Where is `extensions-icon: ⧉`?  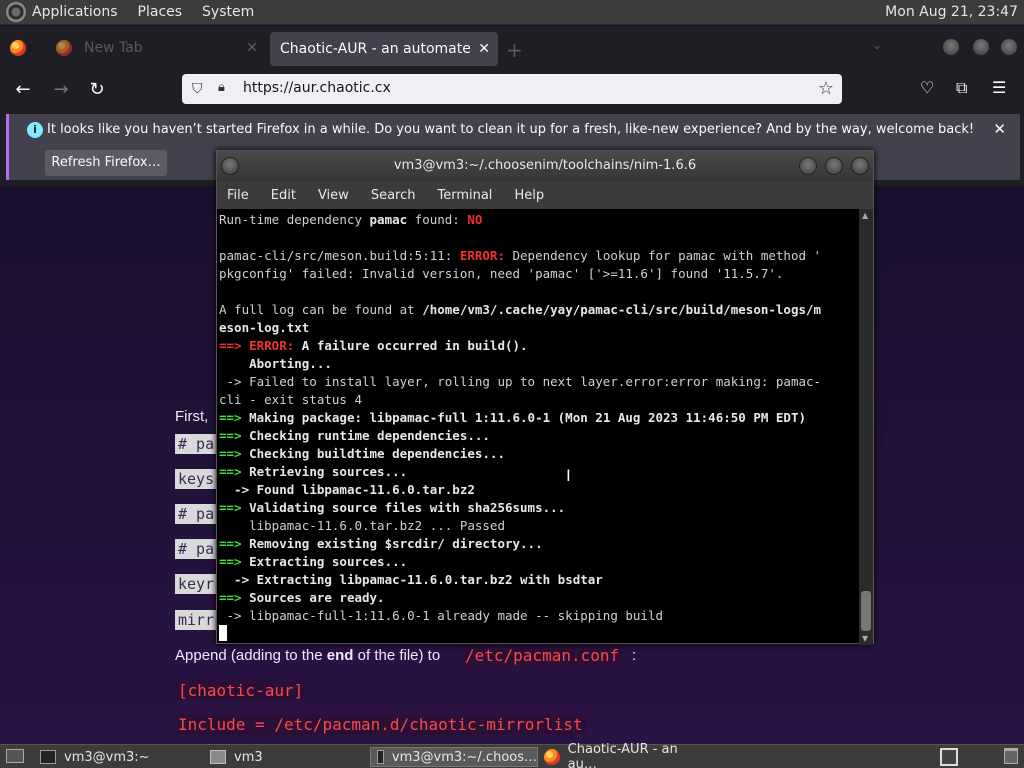
extensions-icon: ⧉ is located at coordinates (961, 88).